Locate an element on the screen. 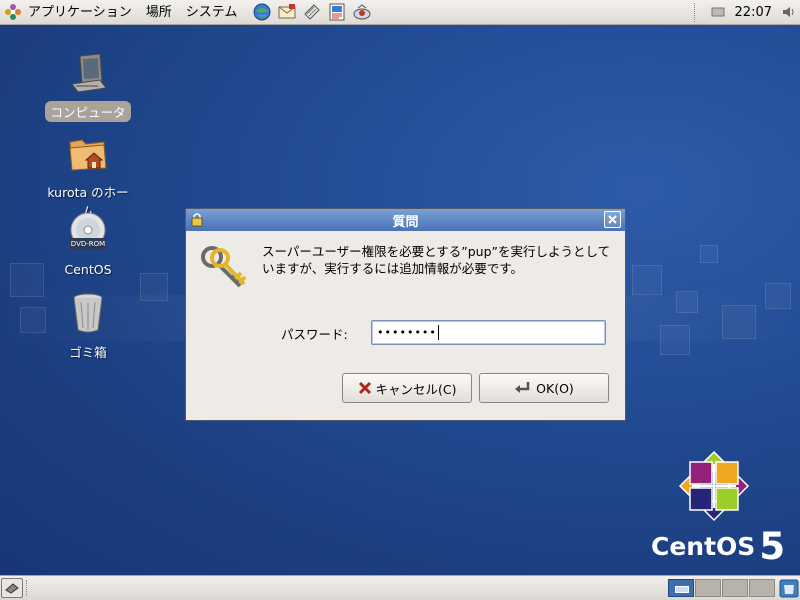 Image resolution: width=800 pixels, height=600 pixels. mail-icon is located at coordinates (286, 12).